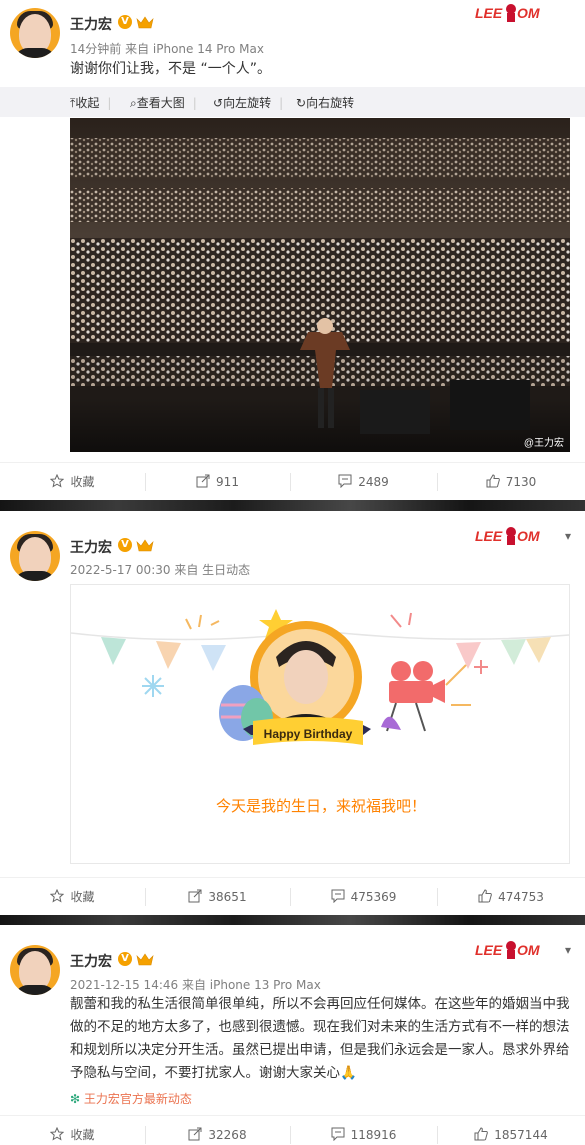 The width and height of the screenshot is (585, 1145). Describe the element at coordinates (90, 102) in the screenshot. I see `collapse-button: ⤒收起 |` at that location.